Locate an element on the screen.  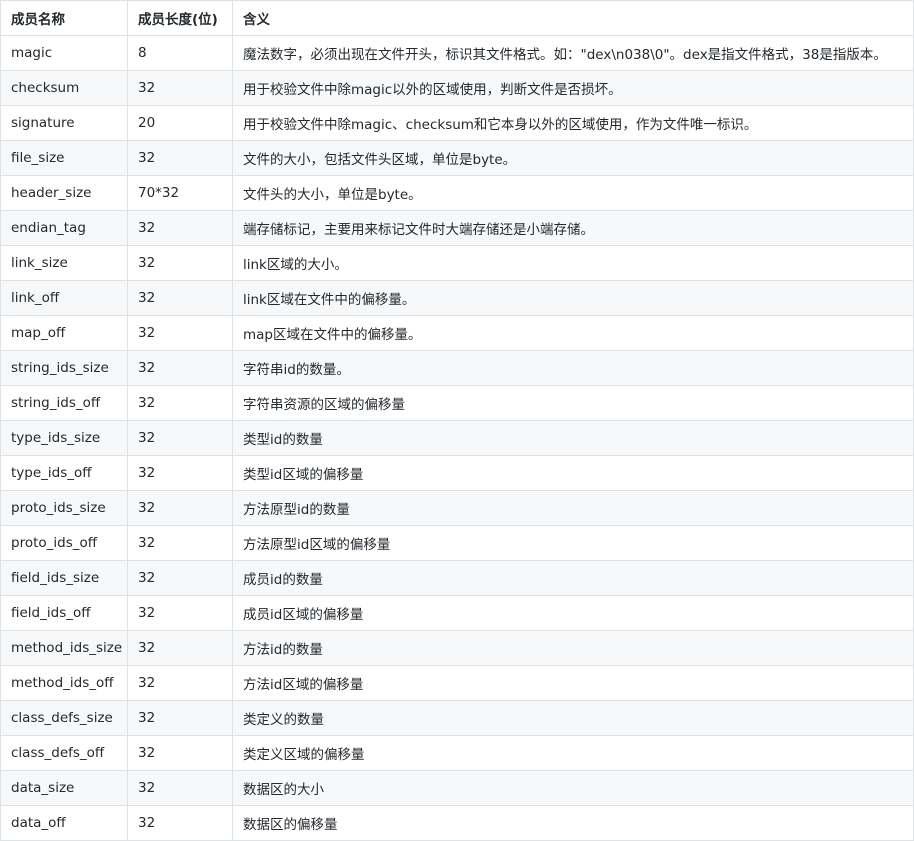
cell-member-name: data_size is located at coordinates (64, 788).